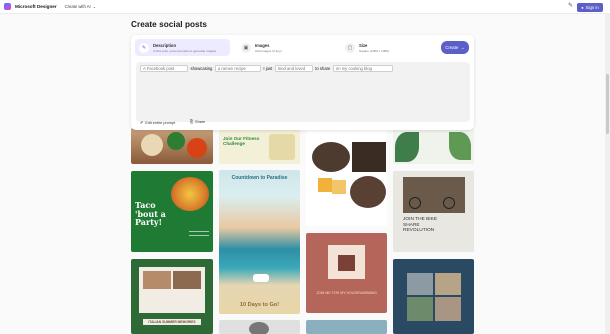 The image size is (610, 334). Describe the element at coordinates (165, 45) in the screenshot. I see `tab-description-title: Description` at that location.